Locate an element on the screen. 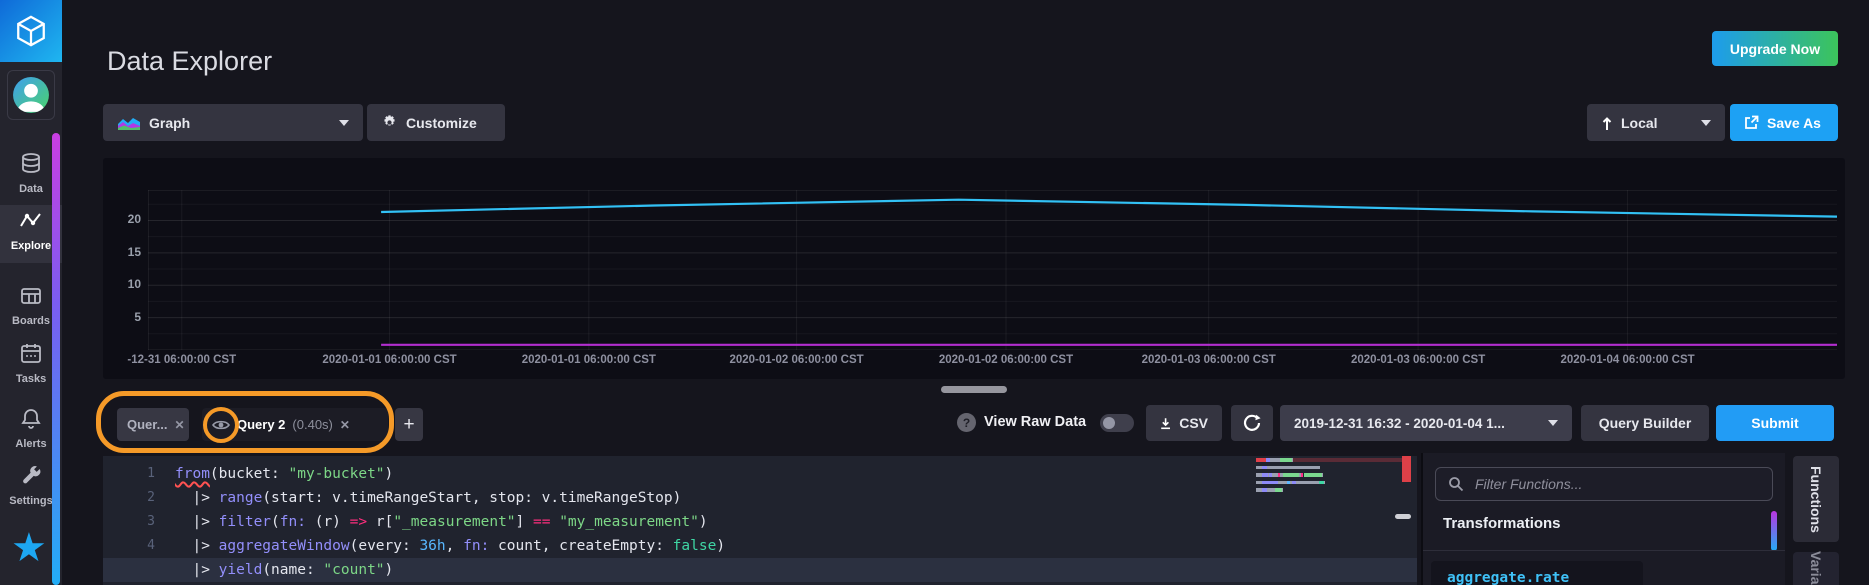 Image resolution: width=1869 pixels, height=585 pixels. functions-scrollbar is located at coordinates (1774, 531).